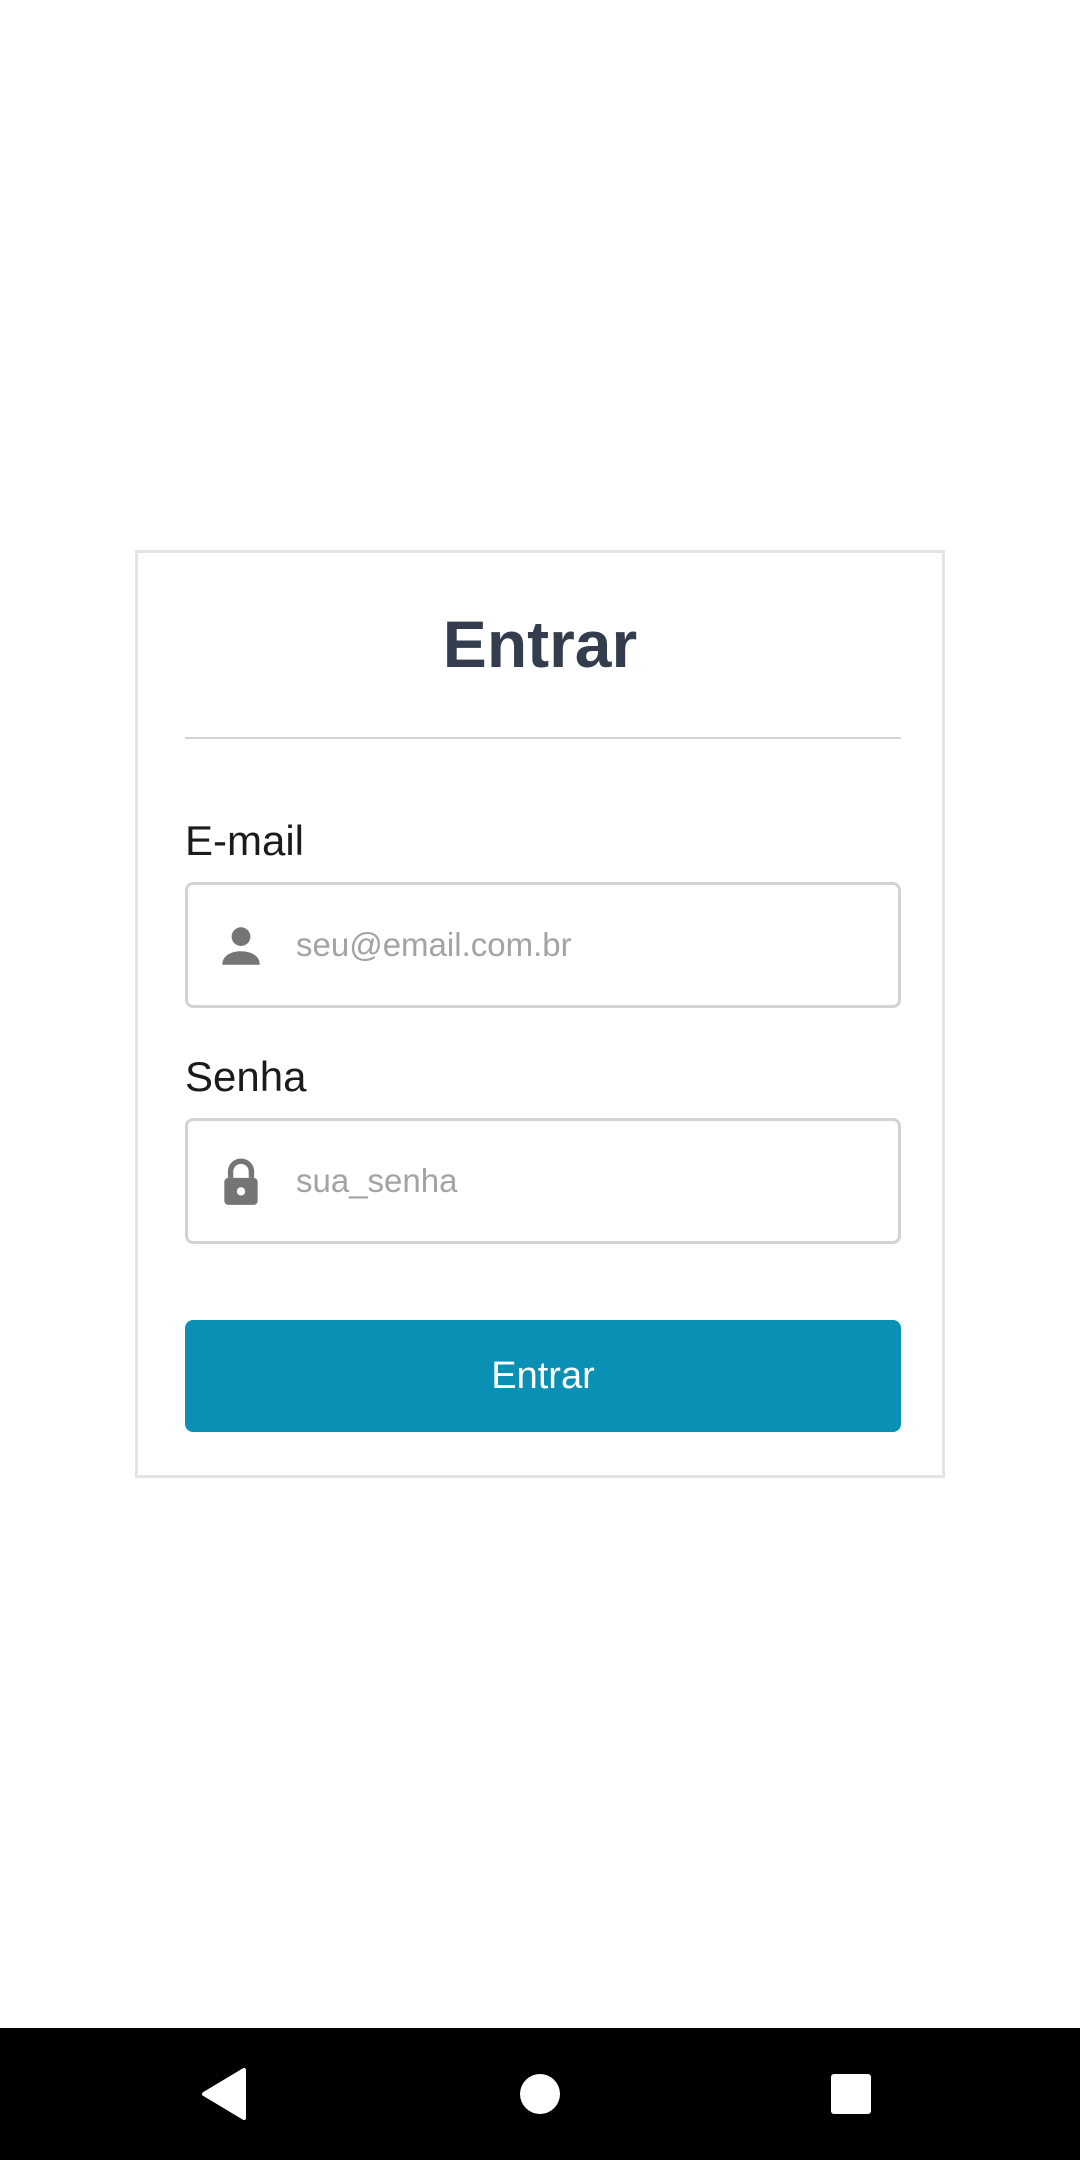 The image size is (1080, 2160). Describe the element at coordinates (245, 840) in the screenshot. I see `email-label: E-mail` at that location.